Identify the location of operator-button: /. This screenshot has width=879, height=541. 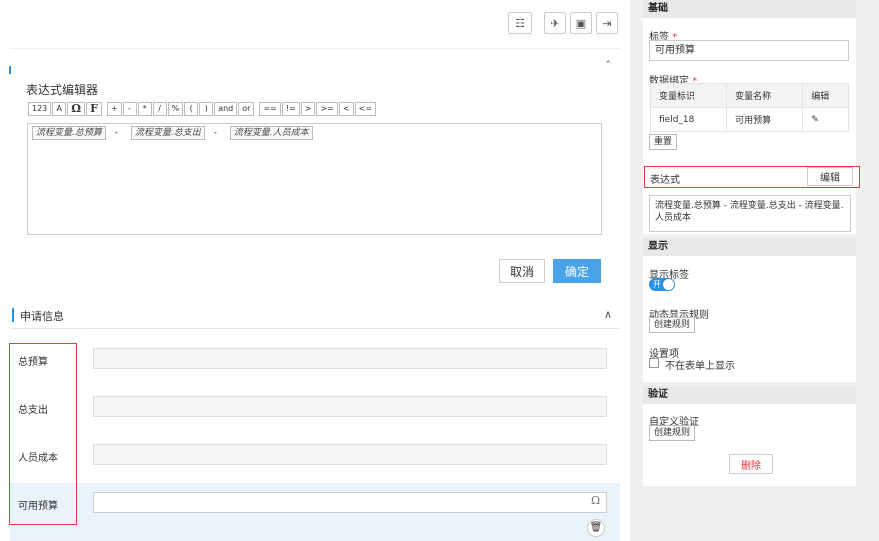
(159, 109).